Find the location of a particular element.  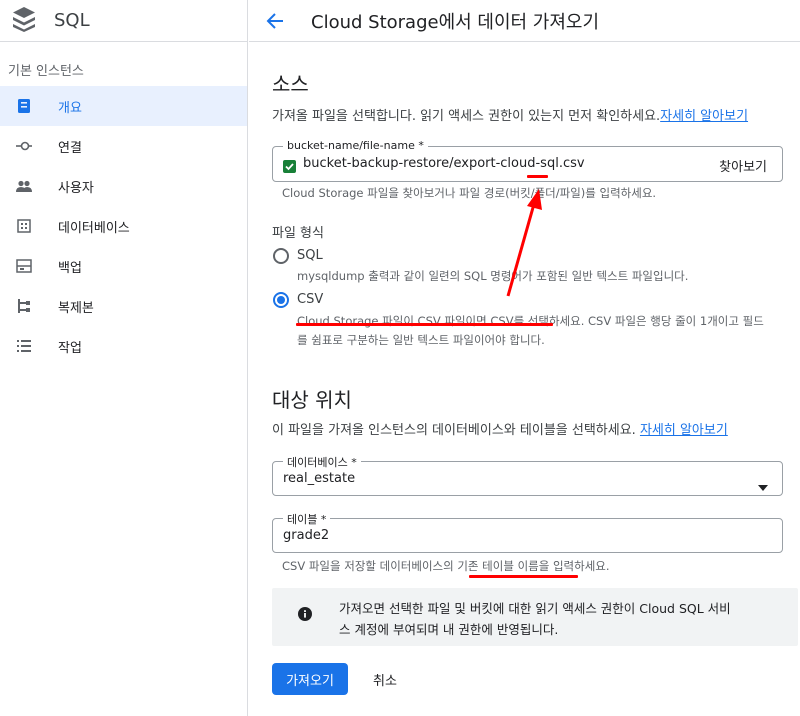

database-label: 데이터베이스 * is located at coordinates (322, 462).